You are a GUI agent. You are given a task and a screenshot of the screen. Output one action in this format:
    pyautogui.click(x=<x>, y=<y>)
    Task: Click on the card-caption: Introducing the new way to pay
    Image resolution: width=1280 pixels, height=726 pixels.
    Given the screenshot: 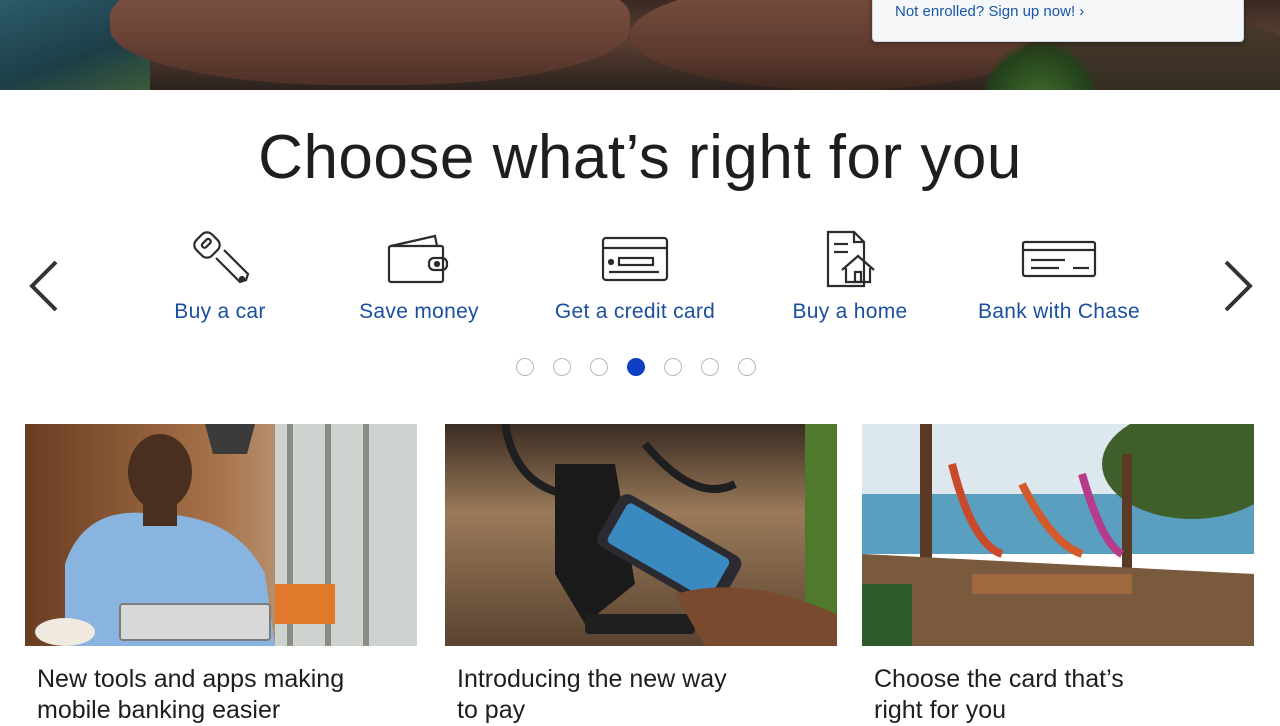 What is the action you would take?
    pyautogui.click(x=641, y=695)
    